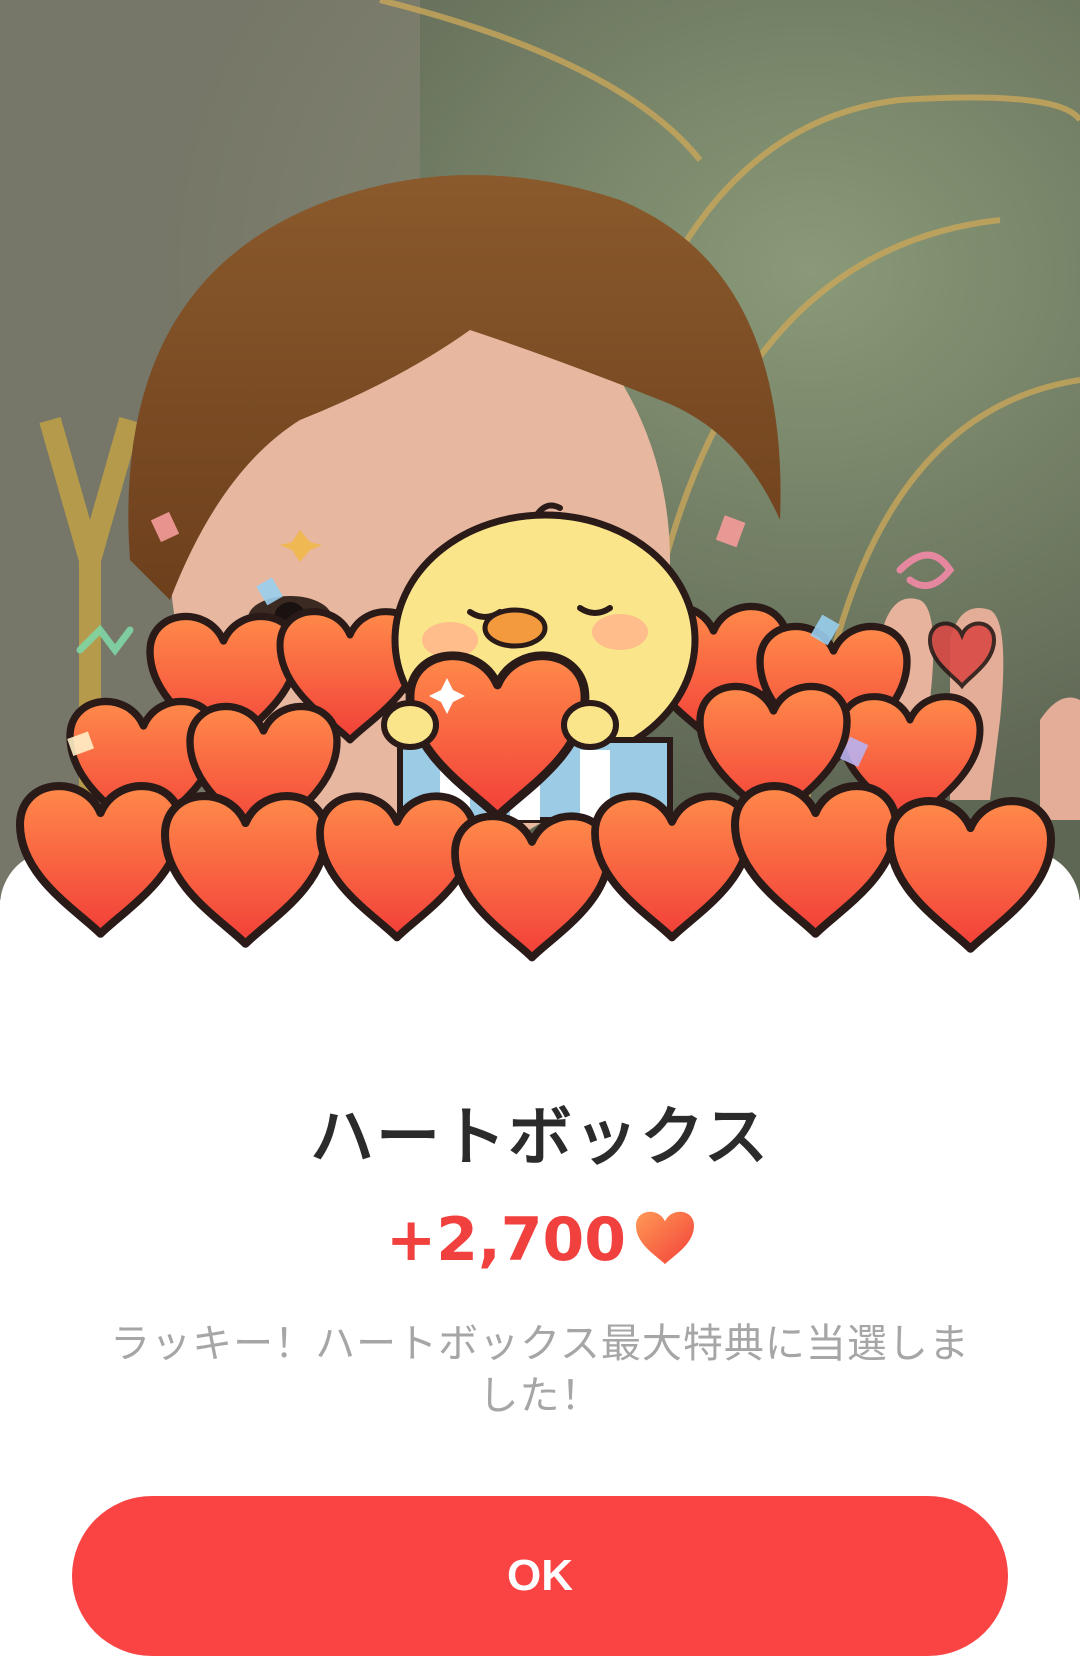 Image resolution: width=1080 pixels, height=1678 pixels. Describe the element at coordinates (540, 1370) in the screenshot. I see `popup-message: ラッキー！ハートボックス最大特典に当選しました！` at that location.